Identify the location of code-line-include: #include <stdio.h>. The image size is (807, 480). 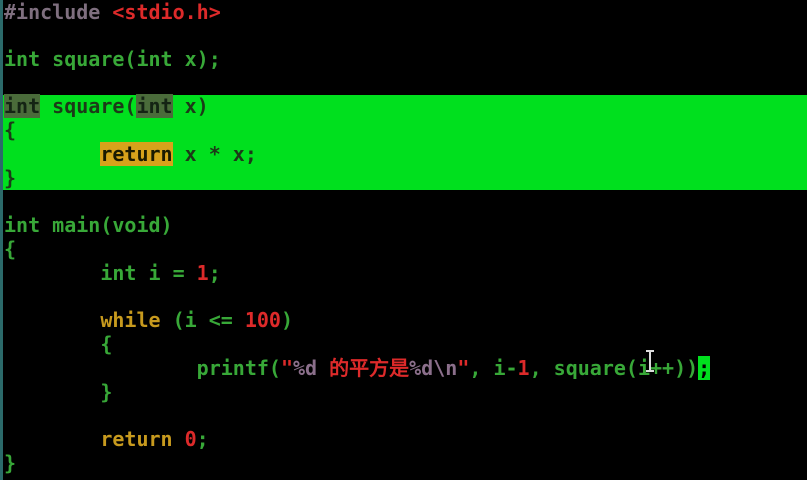
(112, 12).